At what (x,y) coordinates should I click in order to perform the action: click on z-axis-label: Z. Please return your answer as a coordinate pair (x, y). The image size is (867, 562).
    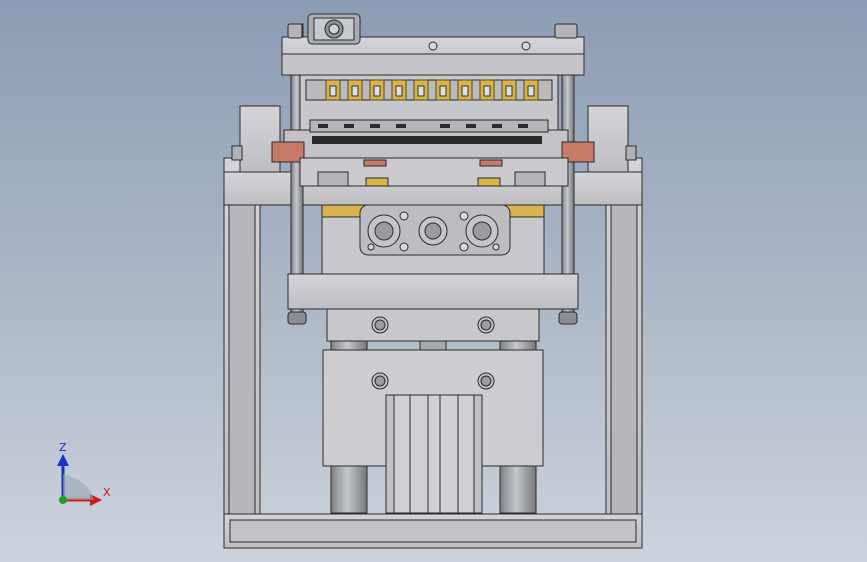
    Looking at the image, I should click on (63, 447).